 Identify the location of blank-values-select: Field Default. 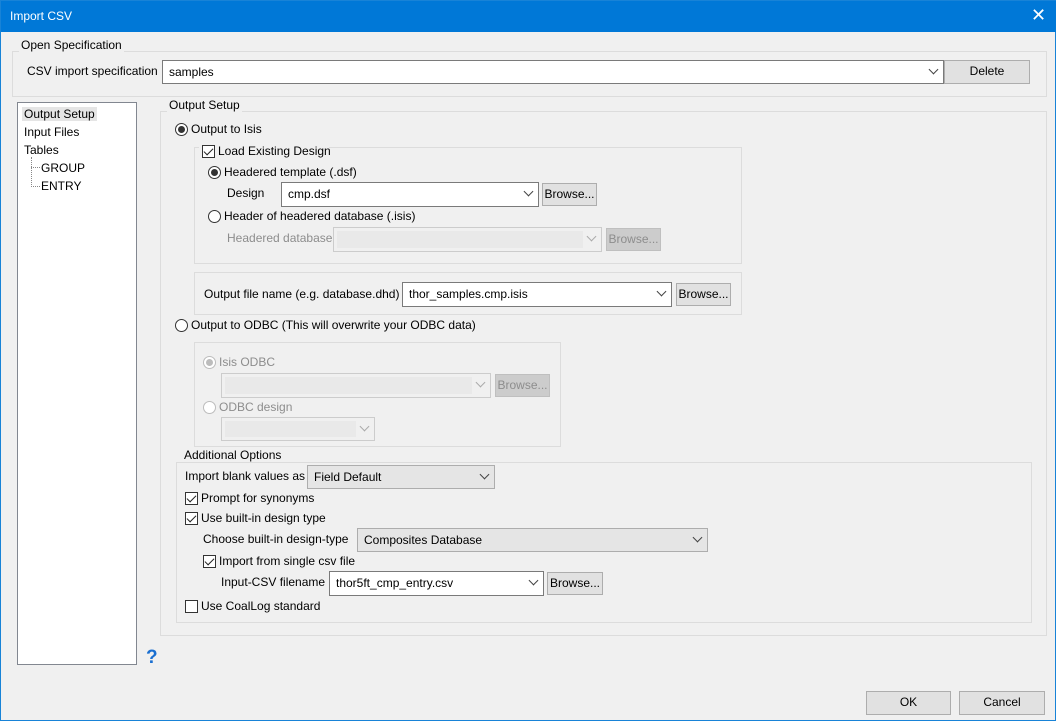
(401, 477).